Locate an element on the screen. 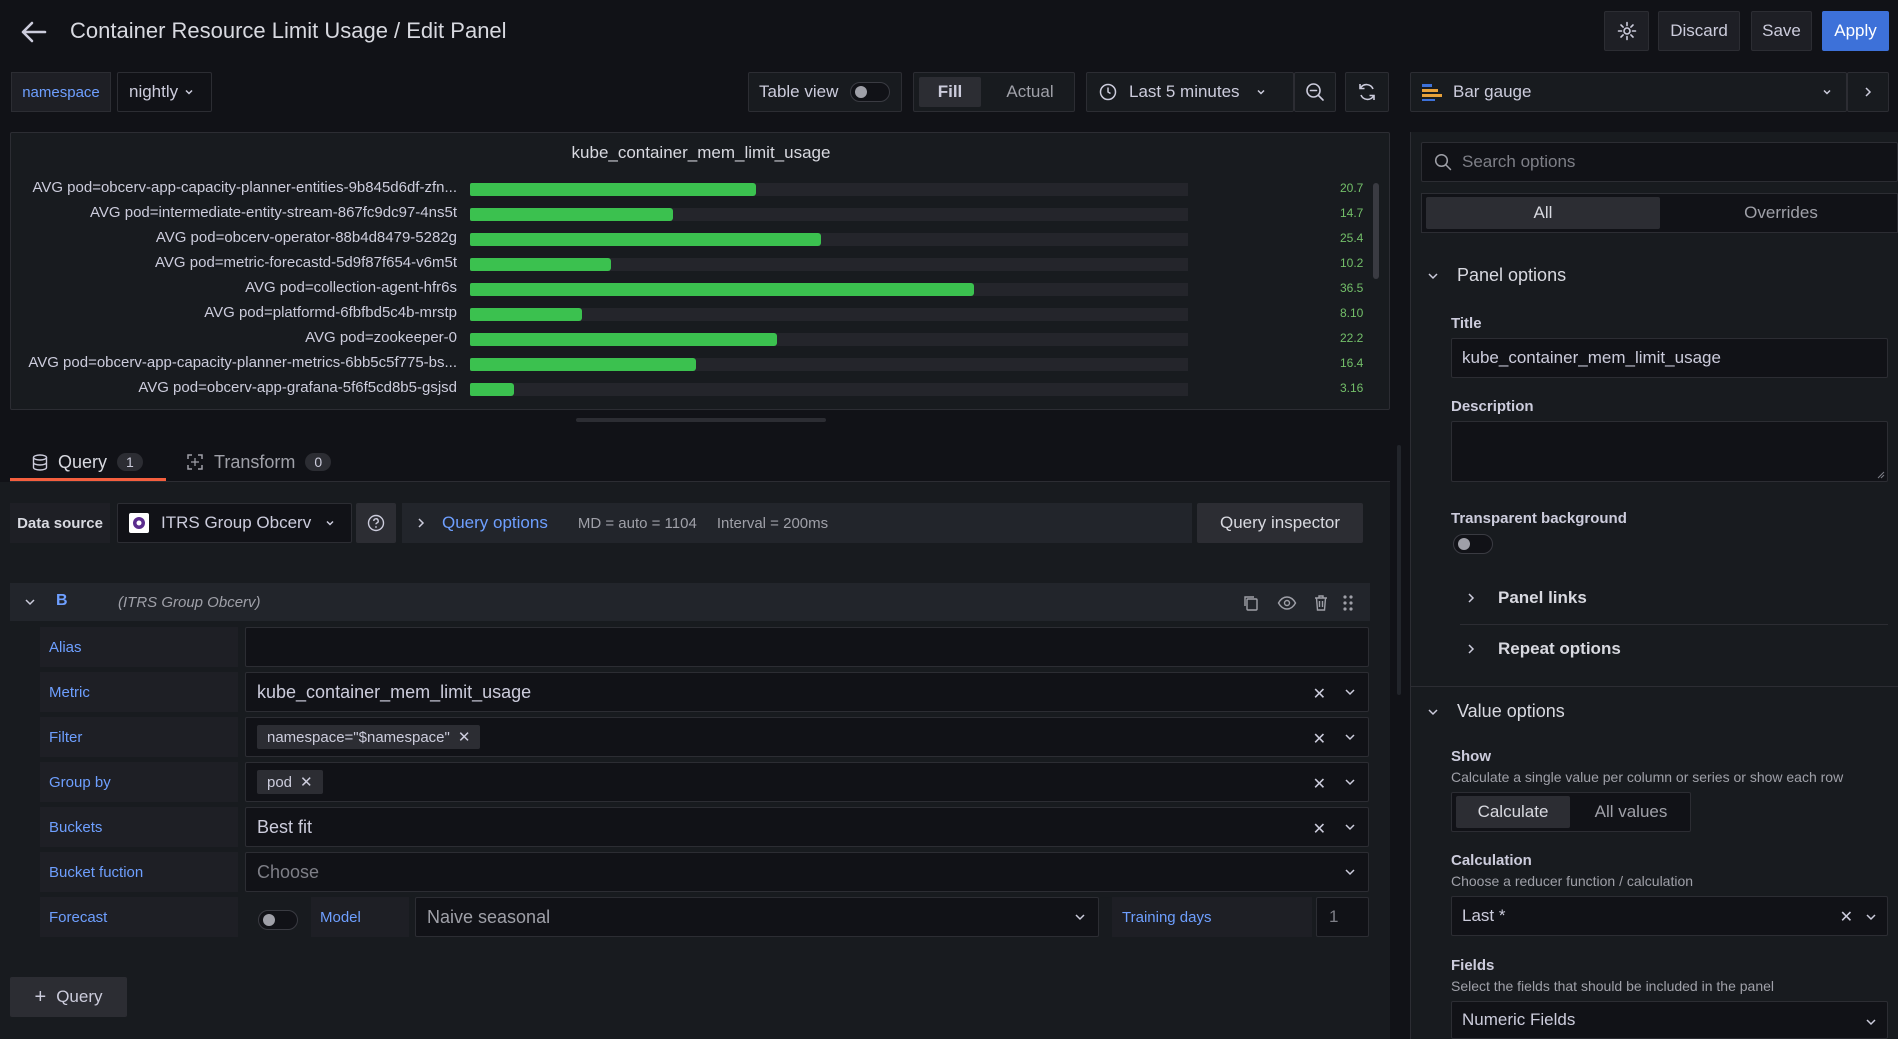 The image size is (1898, 1039). divider is located at coordinates (1674, 624).